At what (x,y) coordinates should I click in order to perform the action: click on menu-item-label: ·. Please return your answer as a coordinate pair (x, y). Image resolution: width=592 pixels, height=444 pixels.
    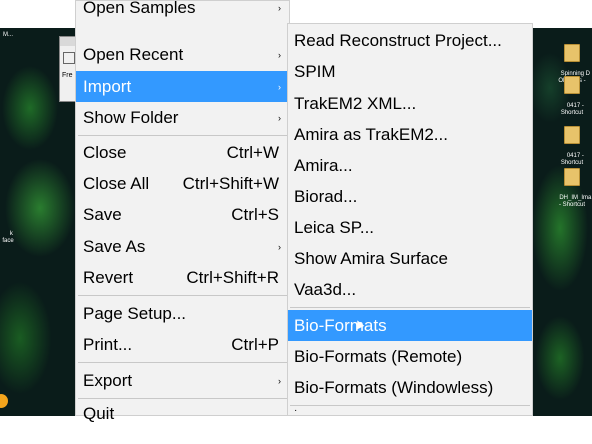
    Looking at the image, I should click on (296, 410).